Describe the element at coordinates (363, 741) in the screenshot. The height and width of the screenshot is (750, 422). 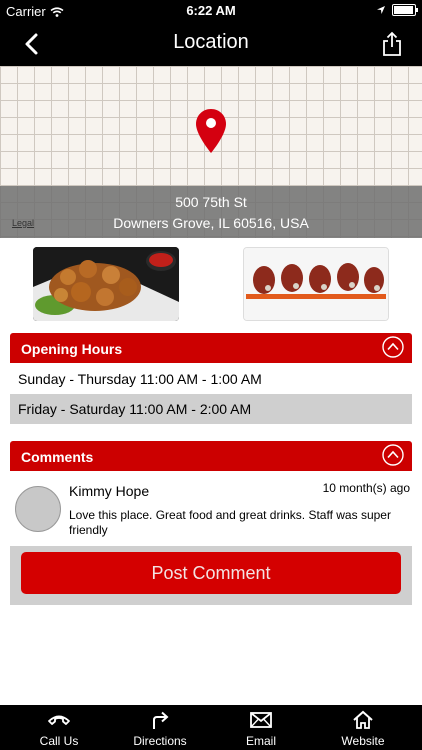
I see `tab-label: Website` at that location.